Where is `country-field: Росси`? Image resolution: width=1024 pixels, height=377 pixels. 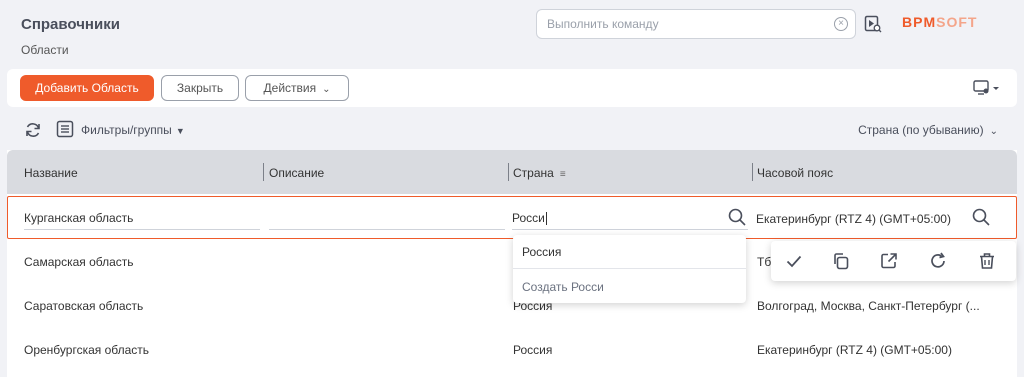
country-field: Росси is located at coordinates (630, 220).